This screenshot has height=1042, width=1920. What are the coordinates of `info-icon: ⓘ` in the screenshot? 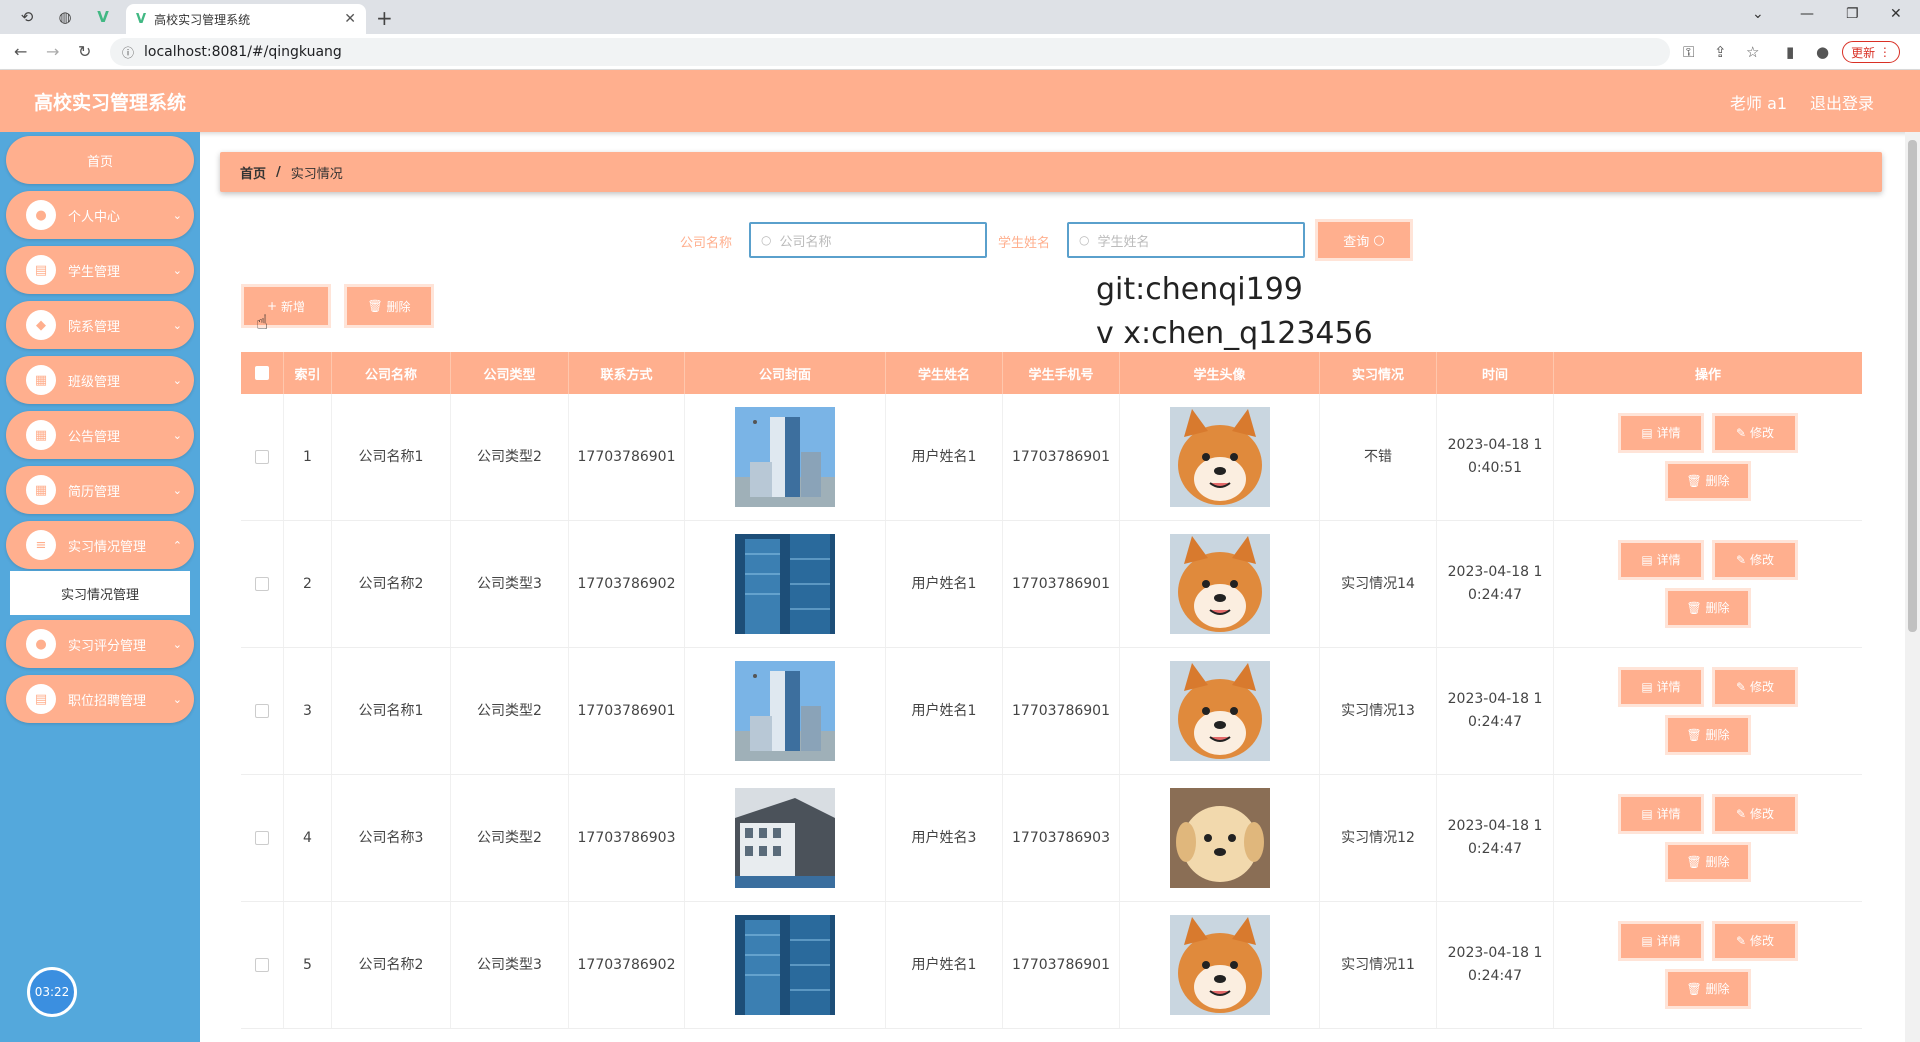 It's located at (128, 52).